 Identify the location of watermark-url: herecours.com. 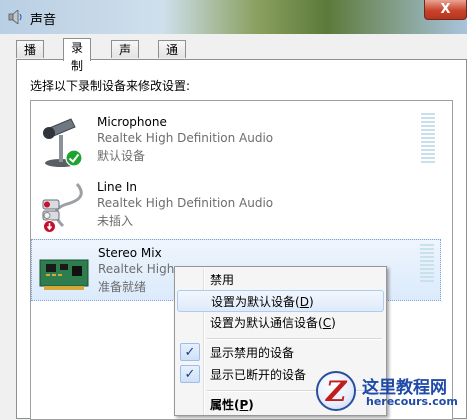
(412, 401).